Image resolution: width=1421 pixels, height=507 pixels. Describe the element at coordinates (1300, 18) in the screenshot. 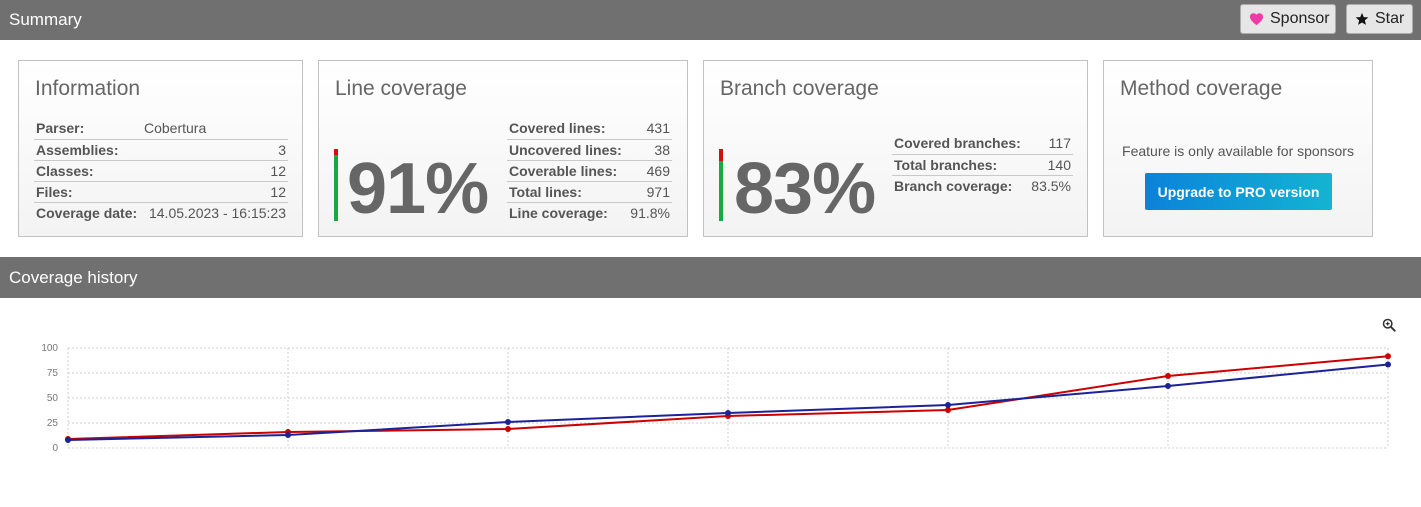

I see `sponsor-label: Sponsor` at that location.